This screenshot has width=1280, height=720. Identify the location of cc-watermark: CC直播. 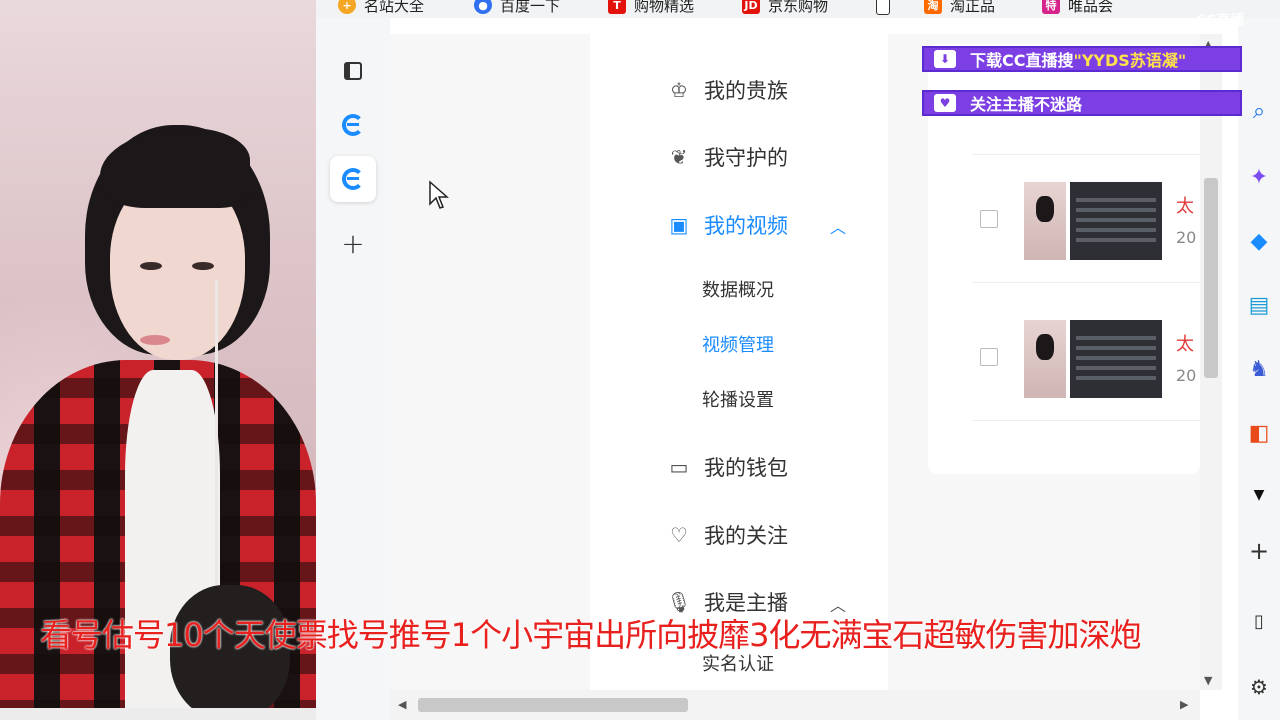
(1220, 21).